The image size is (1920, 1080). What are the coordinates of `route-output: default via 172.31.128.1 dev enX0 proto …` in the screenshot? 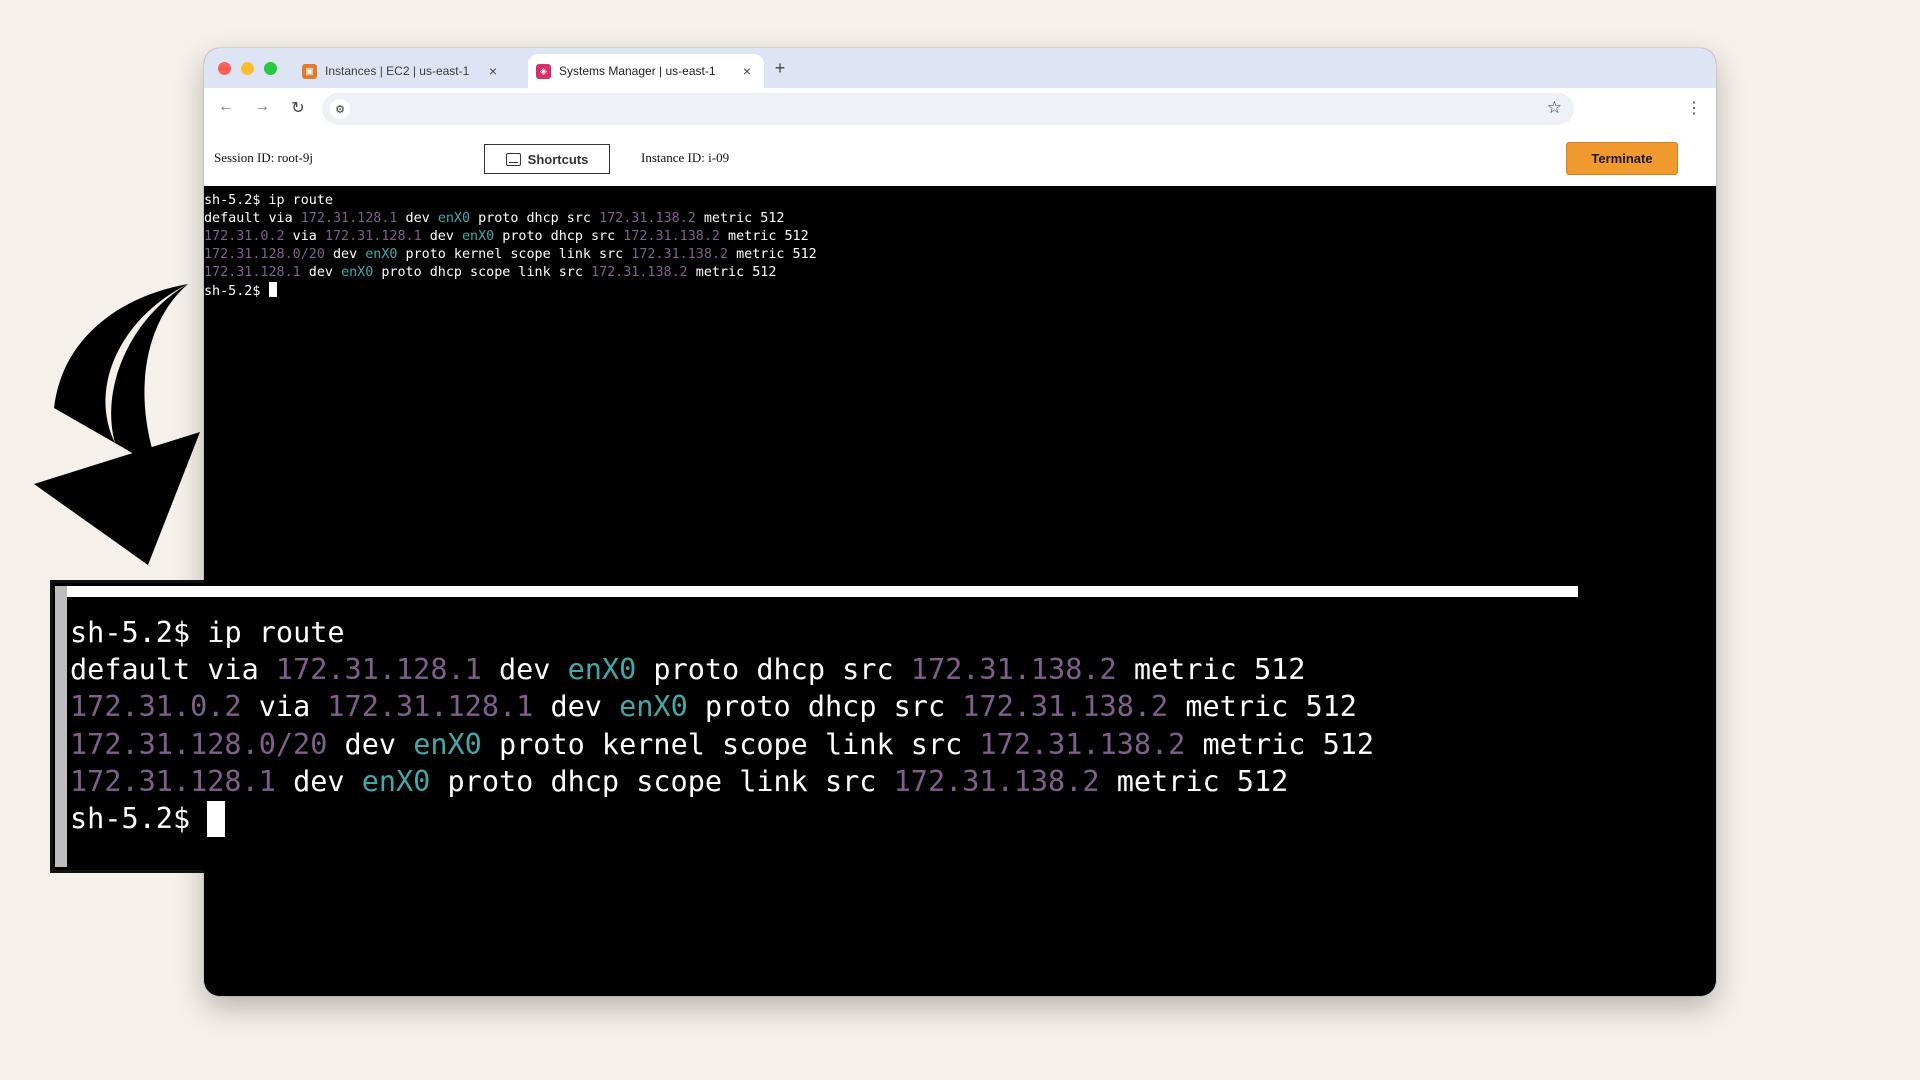 It's located at (960, 246).